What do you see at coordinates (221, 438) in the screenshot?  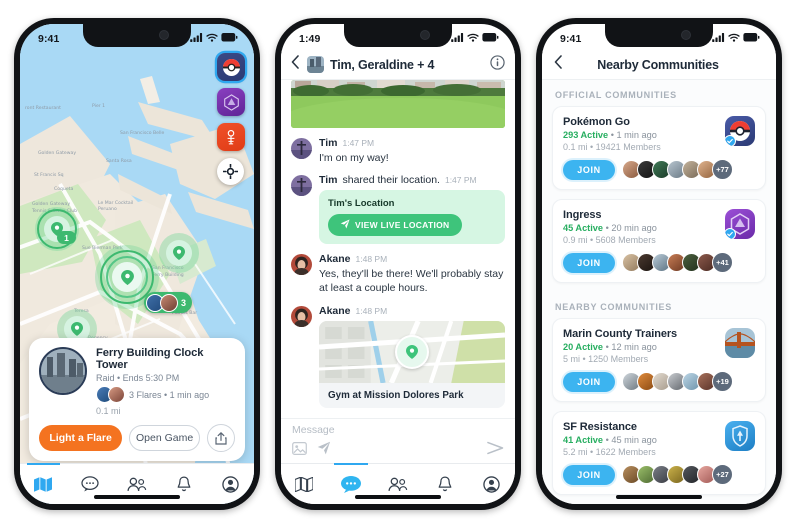 I see `share-icon` at bounding box center [221, 438].